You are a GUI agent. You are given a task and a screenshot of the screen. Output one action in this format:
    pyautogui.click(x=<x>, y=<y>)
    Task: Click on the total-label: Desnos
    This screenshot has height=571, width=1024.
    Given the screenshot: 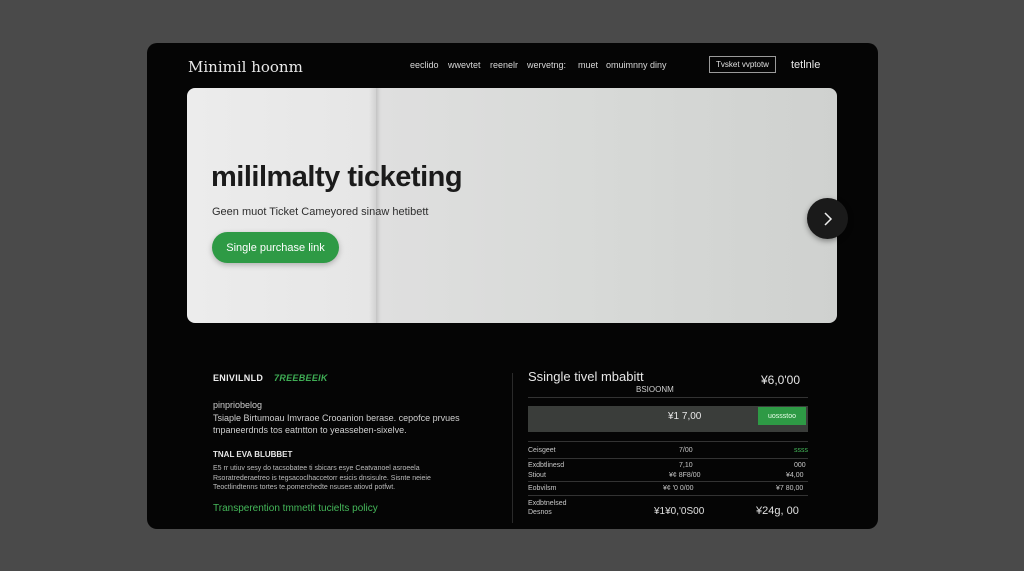 What is the action you would take?
    pyautogui.click(x=540, y=512)
    